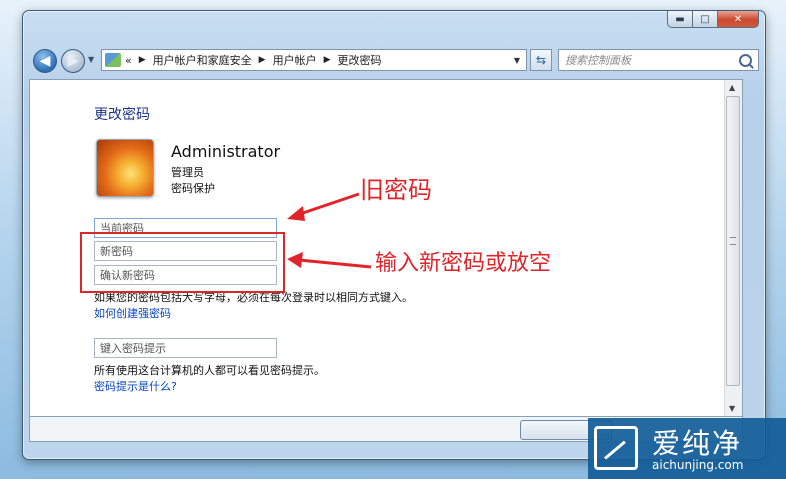 The width and height of the screenshot is (786, 479). Describe the element at coordinates (295, 60) in the screenshot. I see `breadcrumb-item-user-accounts: 用户帐户` at that location.